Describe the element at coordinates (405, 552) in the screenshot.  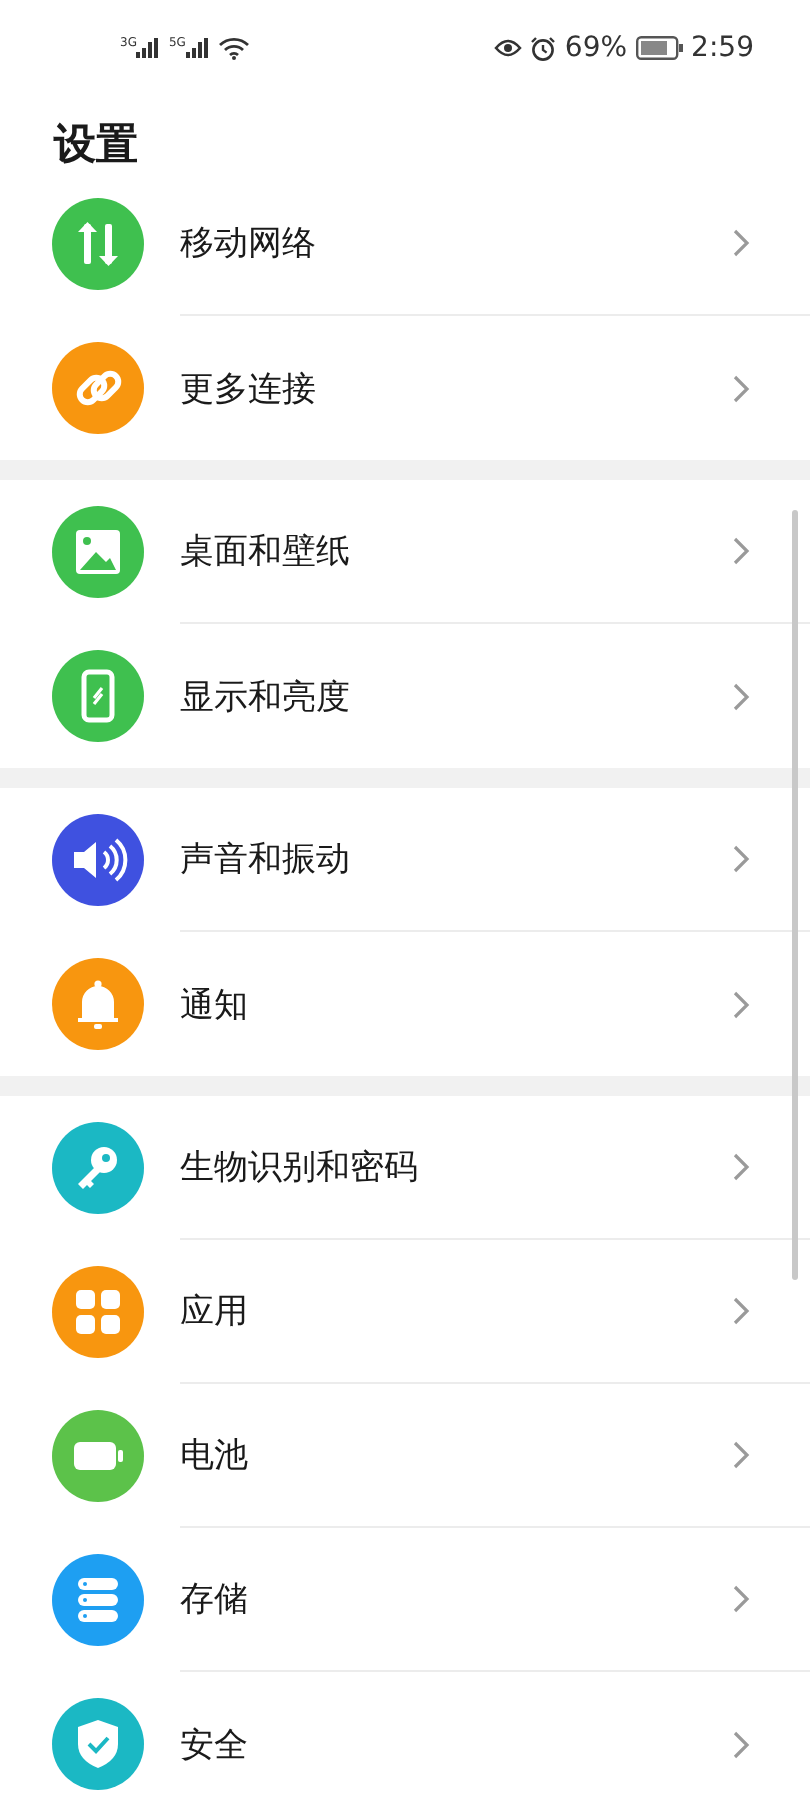
I see `settings-item: 桌面和壁纸` at that location.